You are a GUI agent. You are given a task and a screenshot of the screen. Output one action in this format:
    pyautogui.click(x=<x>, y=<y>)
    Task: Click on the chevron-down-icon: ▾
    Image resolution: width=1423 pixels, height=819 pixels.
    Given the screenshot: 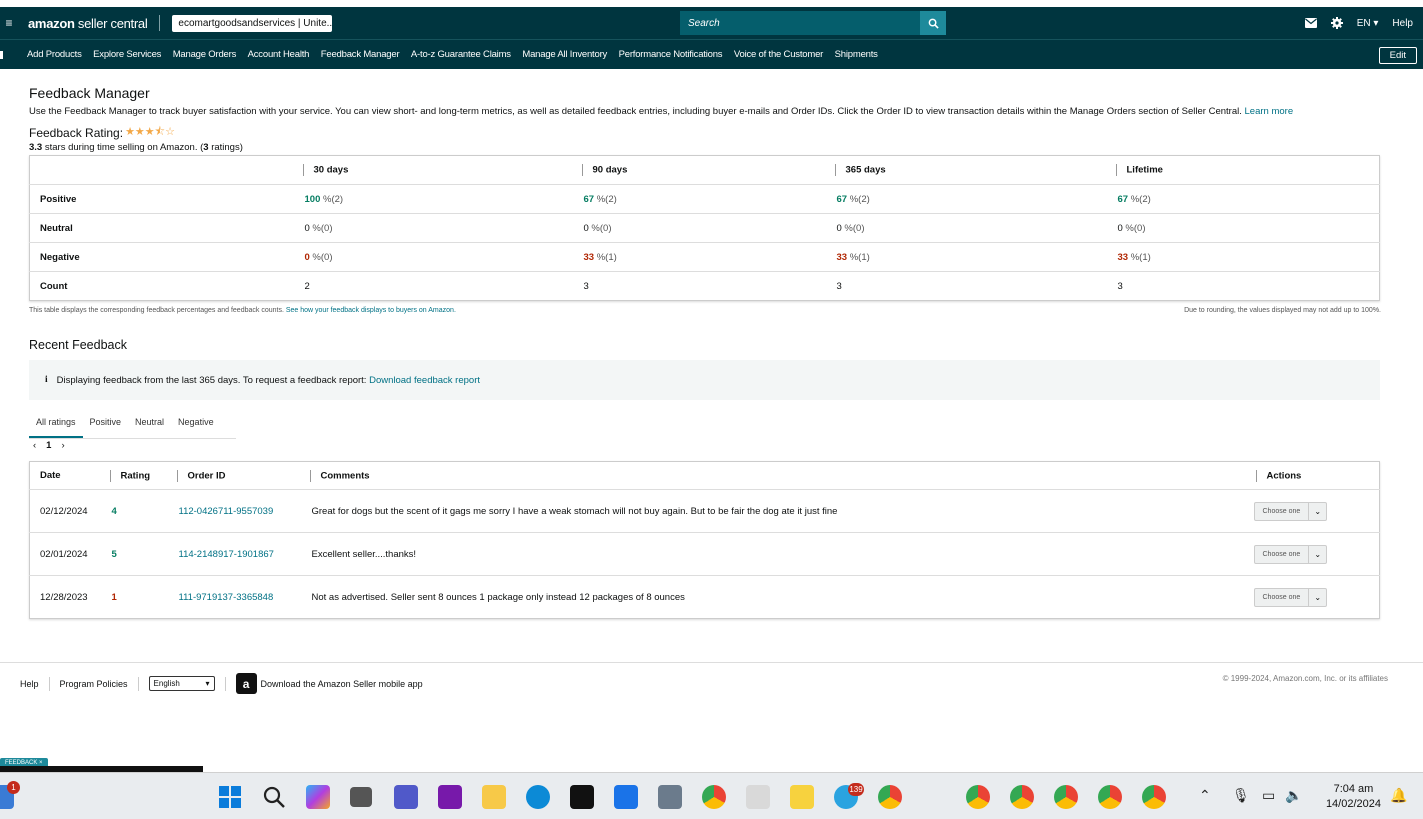 What is the action you would take?
    pyautogui.click(x=207, y=683)
    